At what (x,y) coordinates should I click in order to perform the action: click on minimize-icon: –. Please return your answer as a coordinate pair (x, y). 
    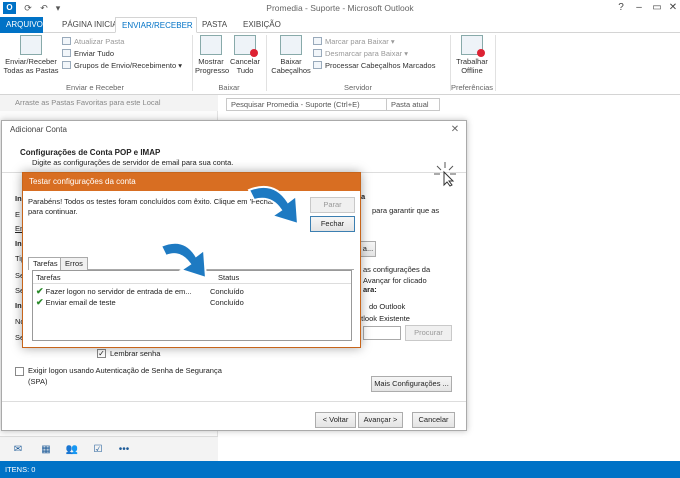
    Looking at the image, I should click on (639, 8).